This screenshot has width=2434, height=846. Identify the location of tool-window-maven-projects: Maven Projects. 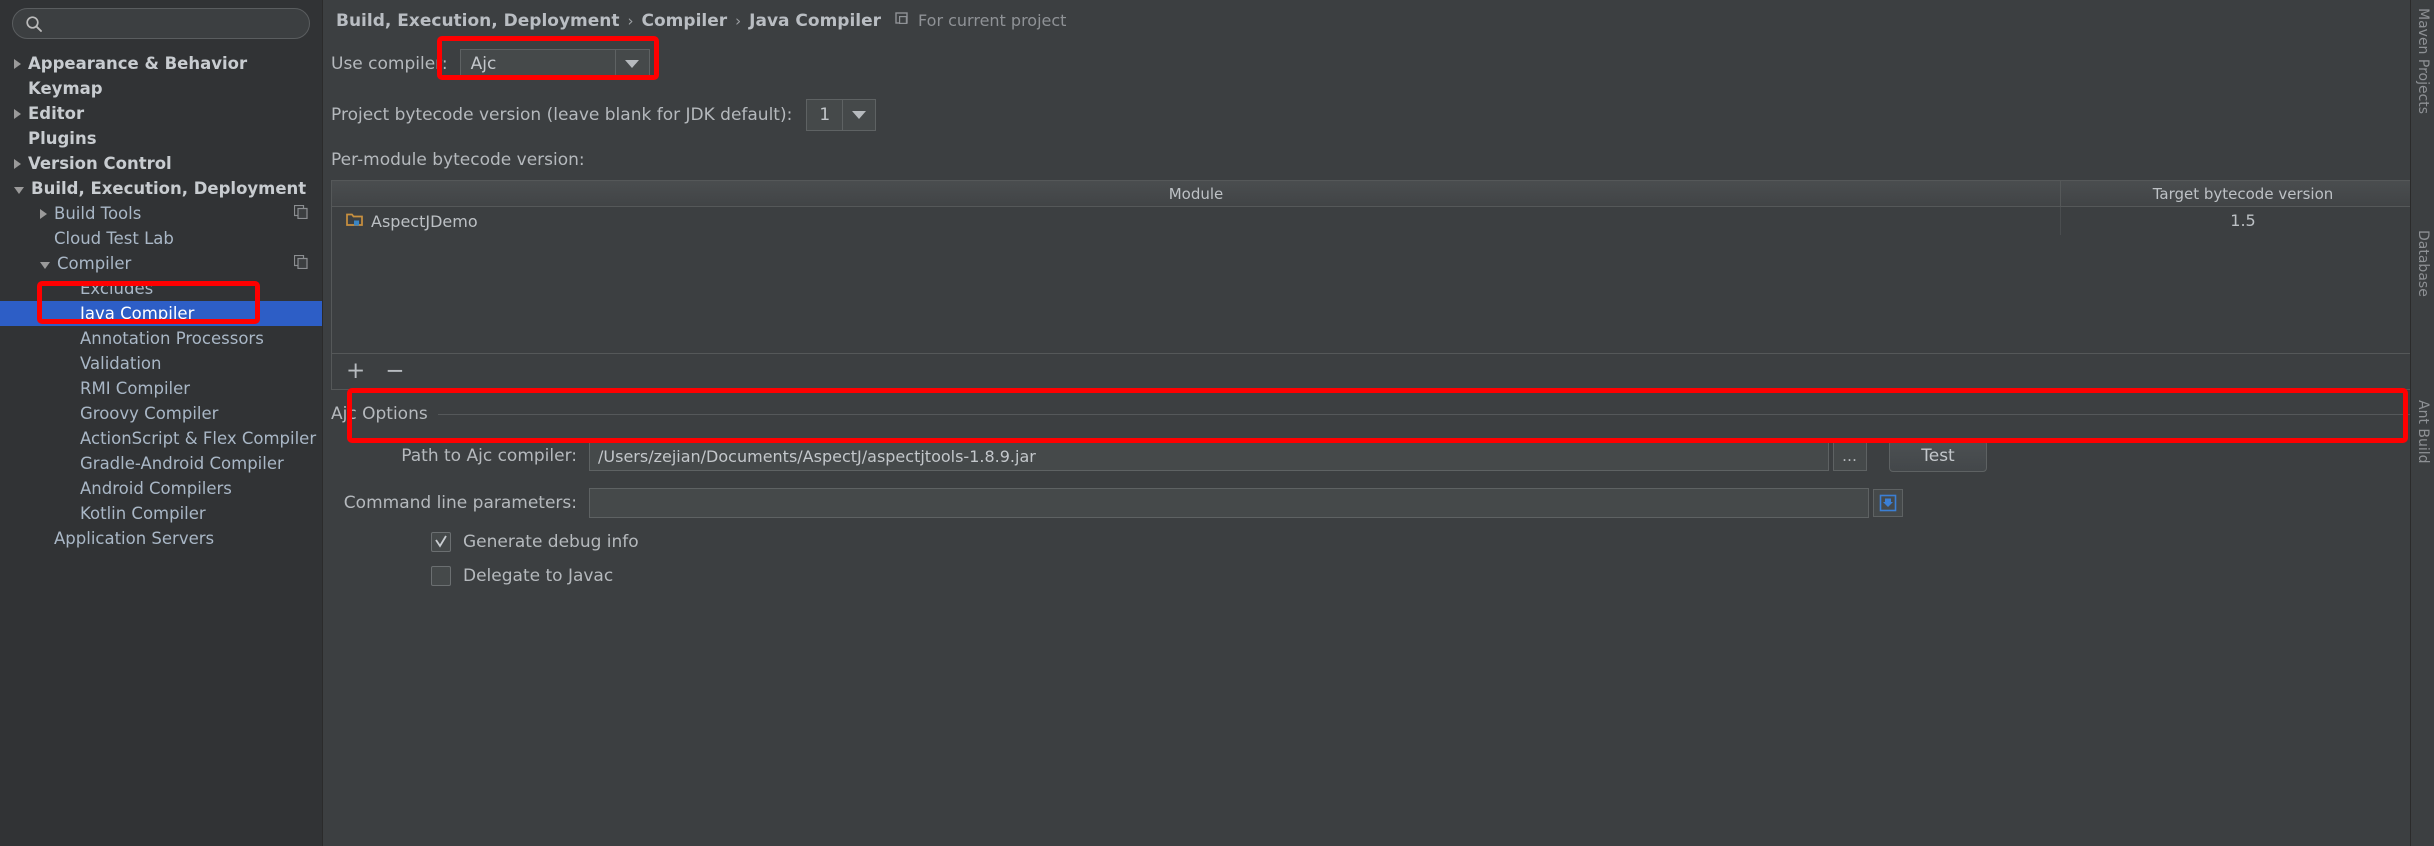
(2423, 61).